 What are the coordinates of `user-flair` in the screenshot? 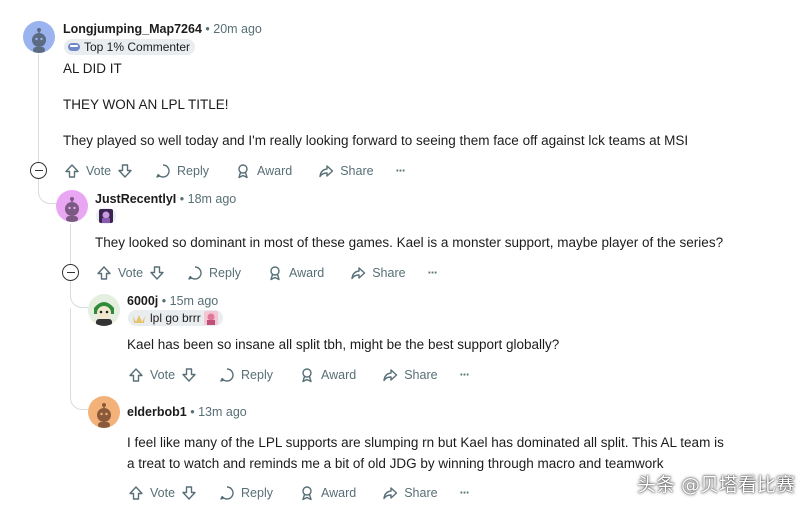 It's located at (106, 216).